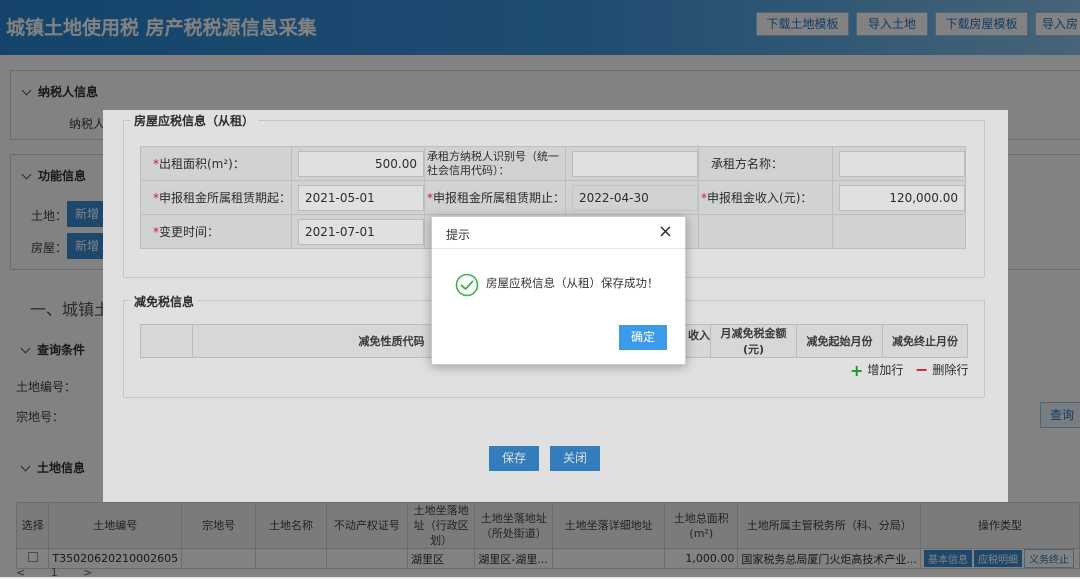 The height and width of the screenshot is (579, 1080). I want to click on ok-button: 确定, so click(643, 337).